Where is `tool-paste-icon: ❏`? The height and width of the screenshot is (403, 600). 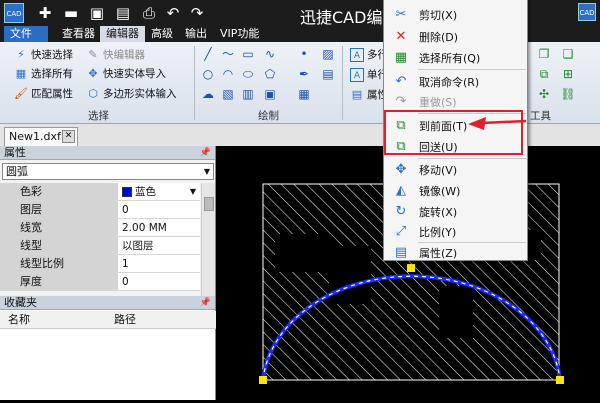 tool-paste-icon: ❏ is located at coordinates (568, 54).